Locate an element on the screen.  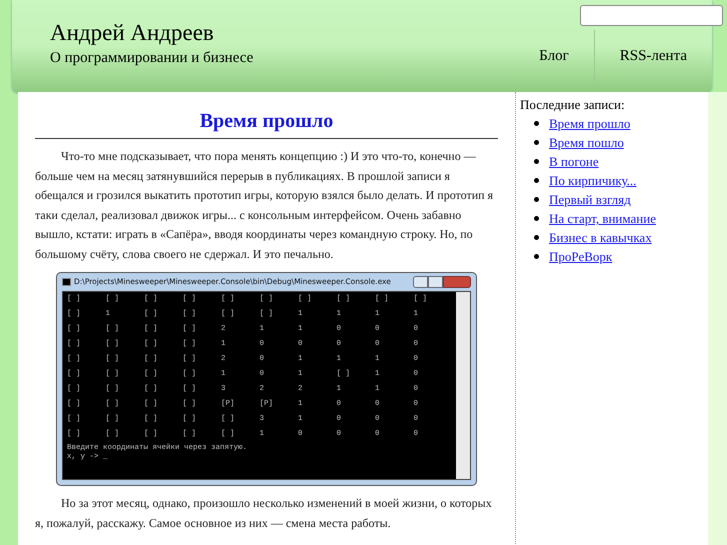
site-title: Андрей Андреев is located at coordinates (132, 33).